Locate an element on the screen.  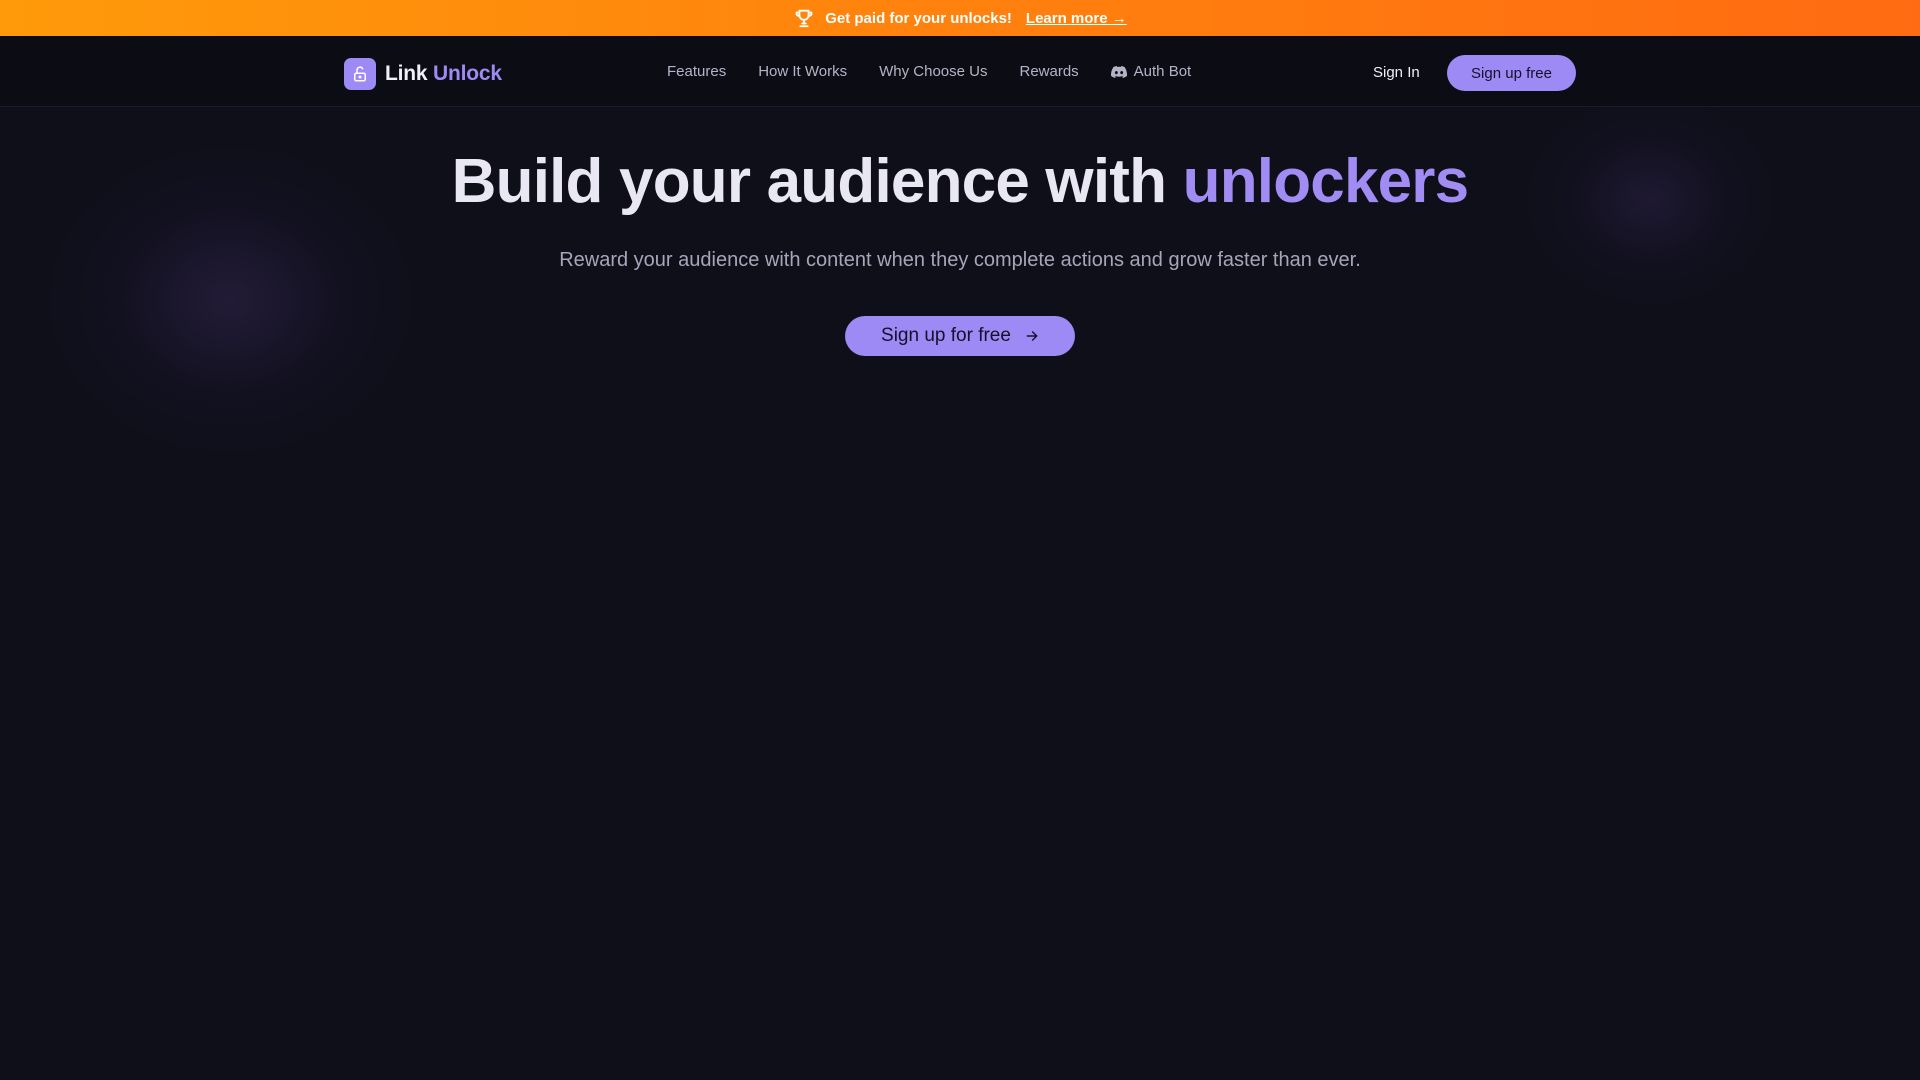
nav-item-auth-bot-label: Auth Bot is located at coordinates (1162, 71).